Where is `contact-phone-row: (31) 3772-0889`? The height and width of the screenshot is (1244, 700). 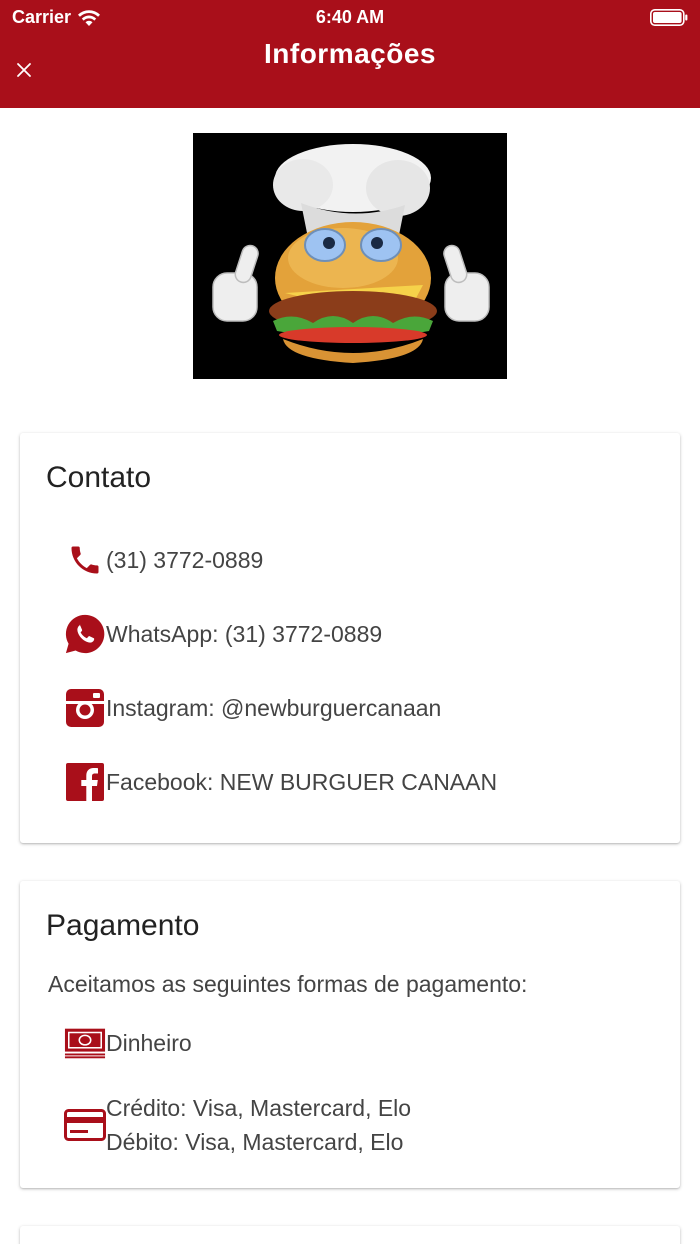
contact-phone-row: (31) 3772-0889 is located at coordinates (163, 560).